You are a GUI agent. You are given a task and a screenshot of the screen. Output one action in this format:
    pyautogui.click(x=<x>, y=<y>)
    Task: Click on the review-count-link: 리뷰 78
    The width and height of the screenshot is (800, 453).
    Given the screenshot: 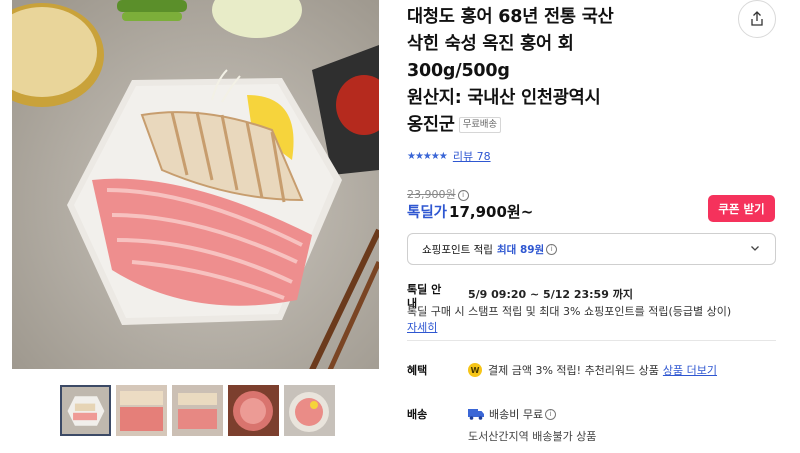 What is the action you would take?
    pyautogui.click(x=472, y=156)
    